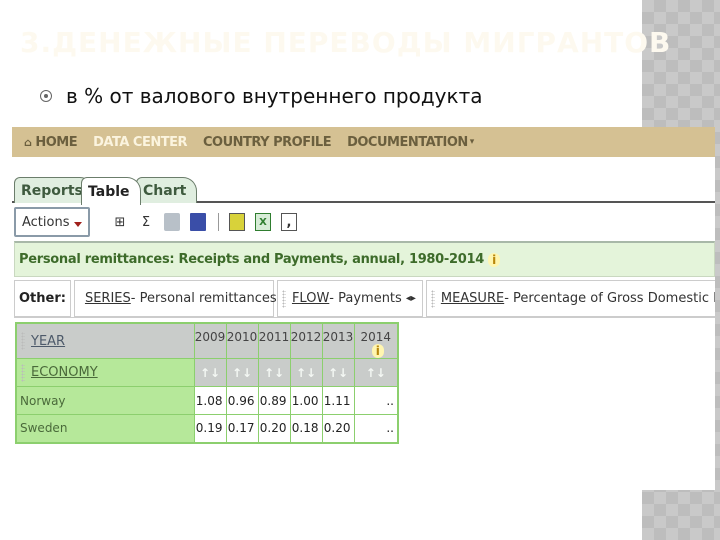  I want to click on filter-measure-value: - Percentage of Gross Domestic Product, so click(609, 298).